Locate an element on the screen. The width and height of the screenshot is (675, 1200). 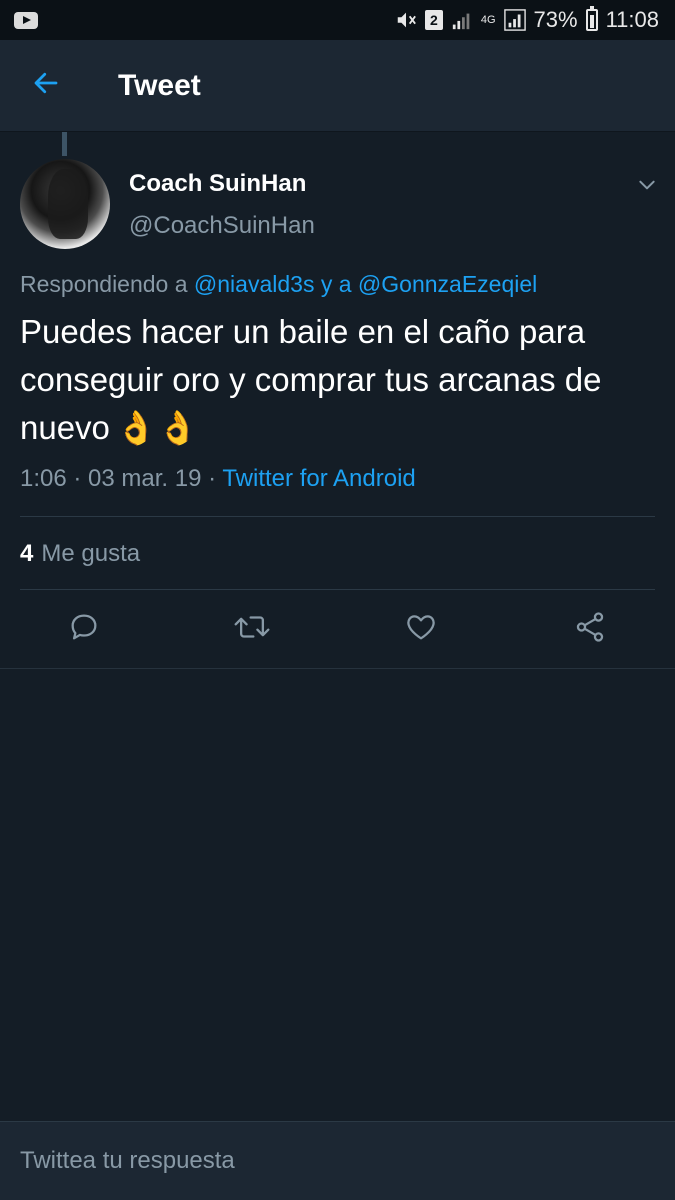
ok-hand-emoji: 👌👌 is located at coordinates (157, 427).